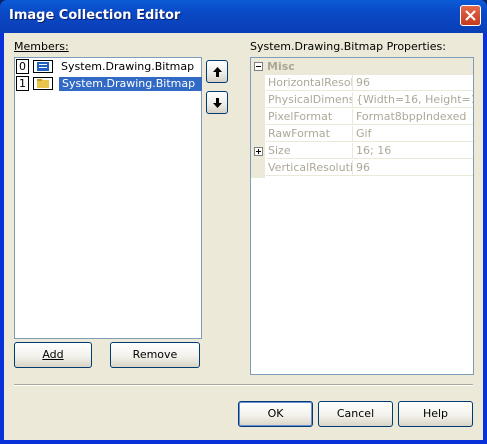  Describe the element at coordinates (309, 83) in the screenshot. I see `property-name: HorizontalResolution` at that location.